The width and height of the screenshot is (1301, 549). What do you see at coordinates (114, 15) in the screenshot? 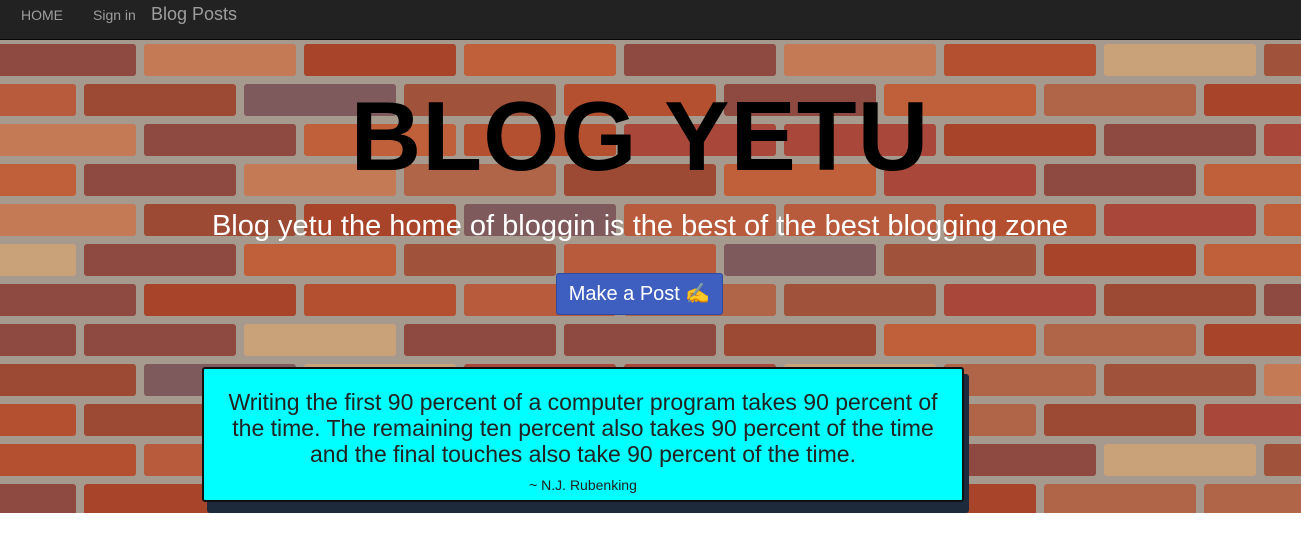
I see `nav-signin-link: Sign in` at bounding box center [114, 15].